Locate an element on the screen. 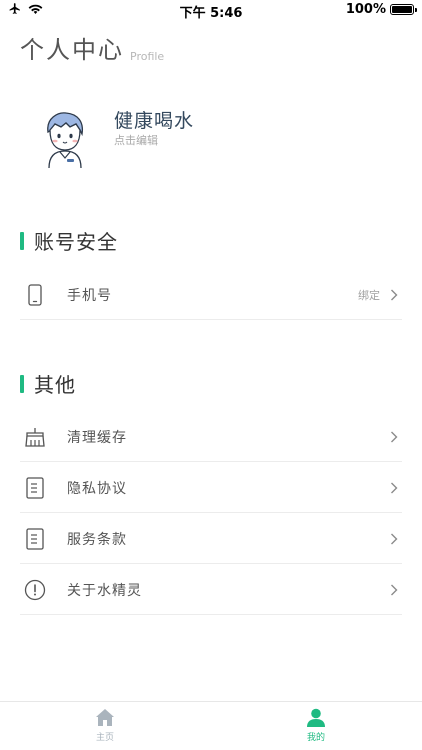 This screenshot has height=750, width=422. bind-status: 绑定 is located at coordinates (369, 295).